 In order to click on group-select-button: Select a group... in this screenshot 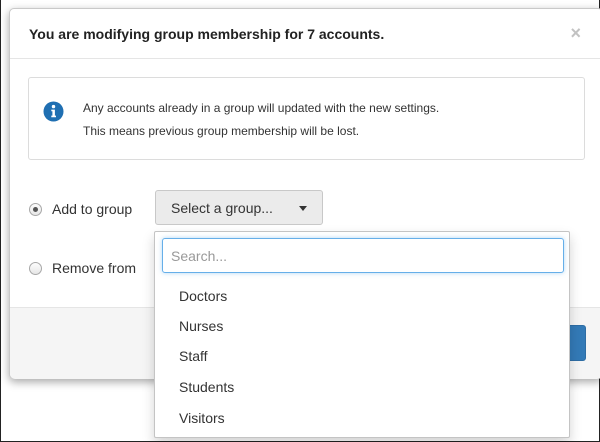, I will do `click(239, 207)`.